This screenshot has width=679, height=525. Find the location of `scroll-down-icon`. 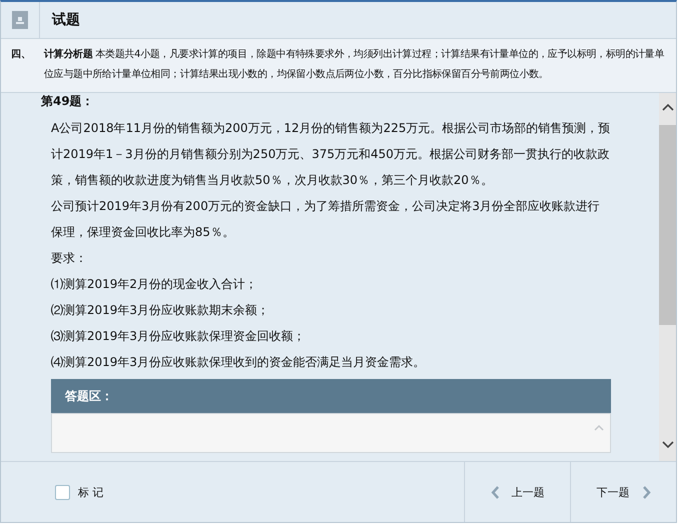

scroll-down-icon is located at coordinates (668, 445).